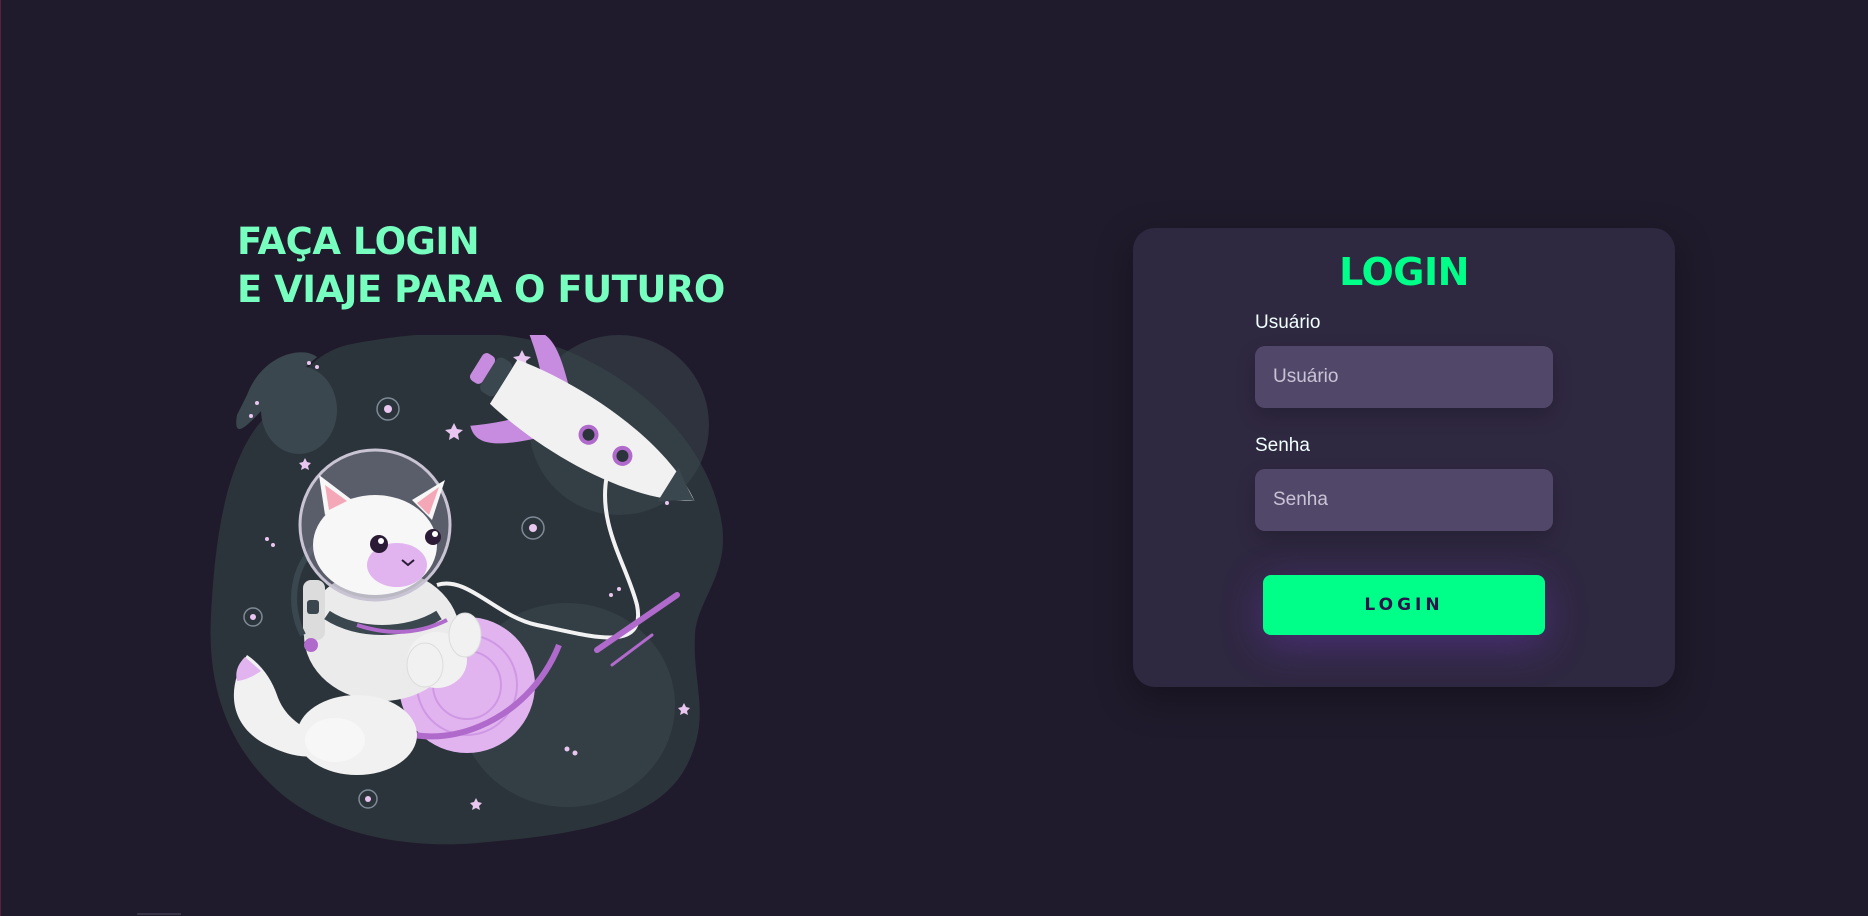  What do you see at coordinates (159, 914) in the screenshot?
I see `bottom-divider` at bounding box center [159, 914].